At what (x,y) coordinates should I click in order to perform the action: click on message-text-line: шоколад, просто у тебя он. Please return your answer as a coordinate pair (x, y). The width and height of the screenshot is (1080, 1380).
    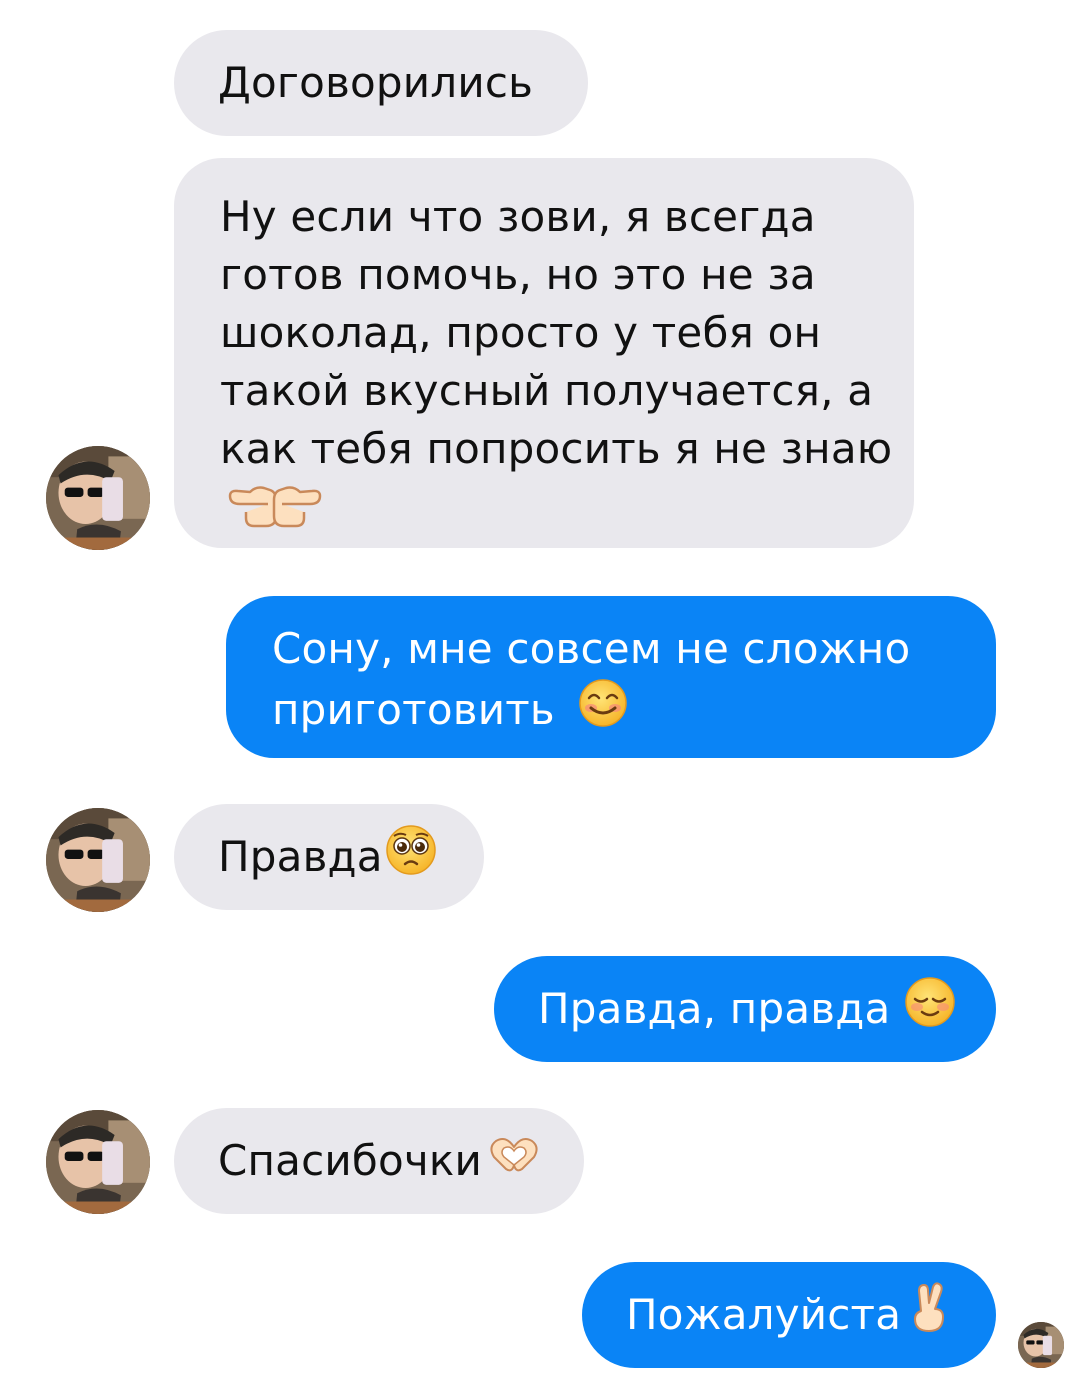
    Looking at the image, I should click on (521, 332).